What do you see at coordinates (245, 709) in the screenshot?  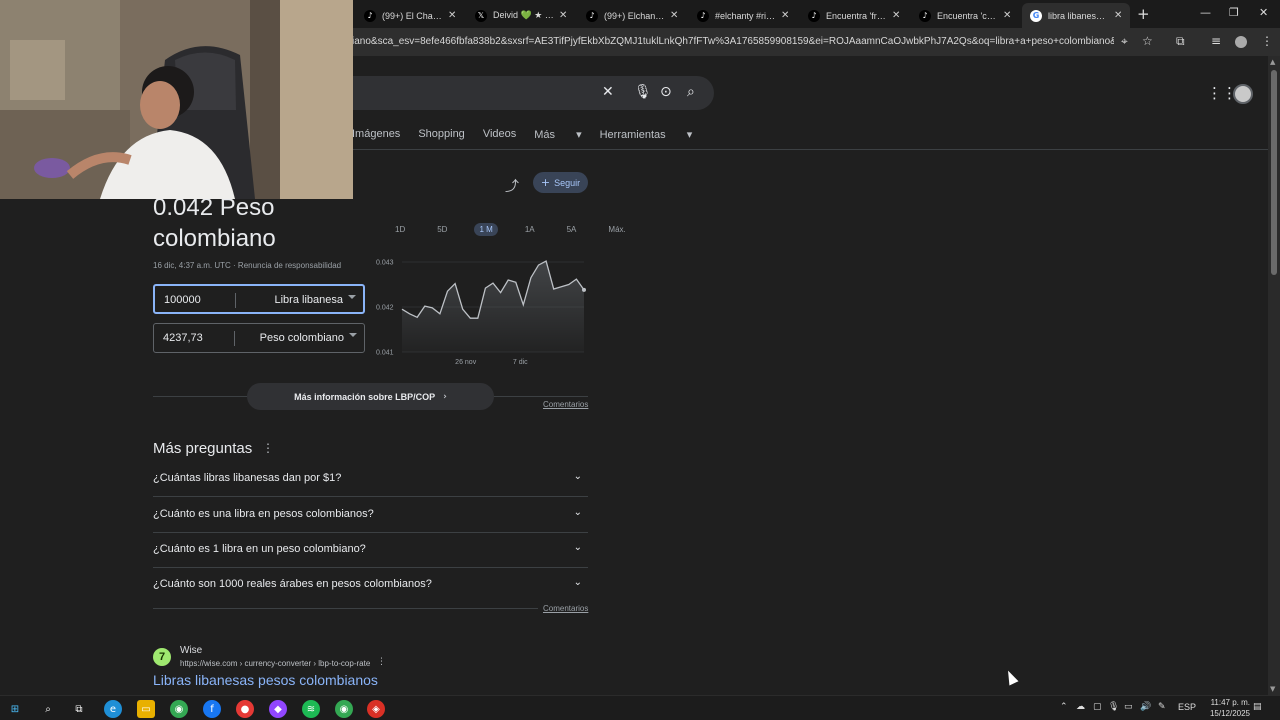 I see `app-icon: ●` at bounding box center [245, 709].